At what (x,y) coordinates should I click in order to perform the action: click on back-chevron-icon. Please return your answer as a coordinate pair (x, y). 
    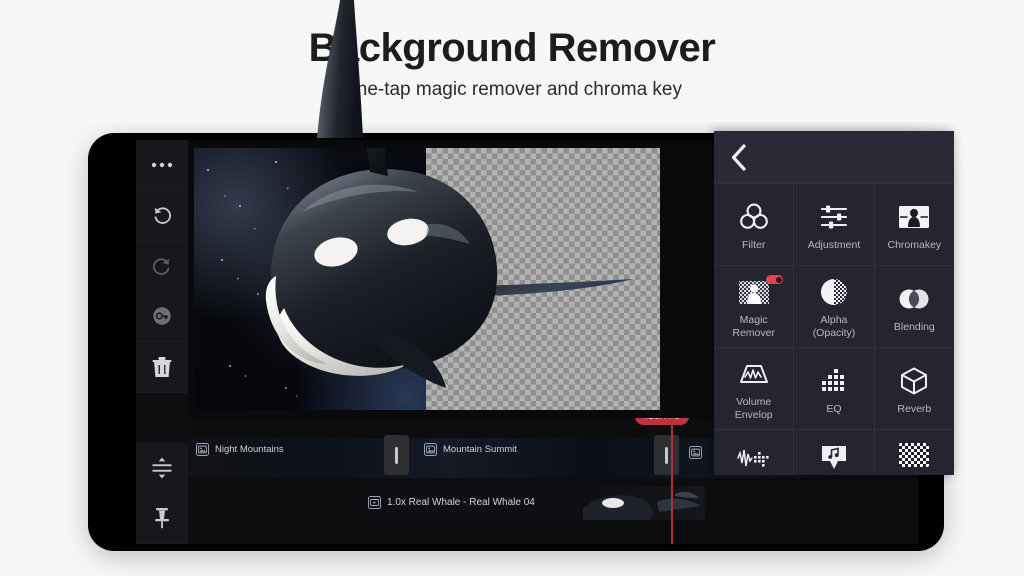
    Looking at the image, I should click on (738, 157).